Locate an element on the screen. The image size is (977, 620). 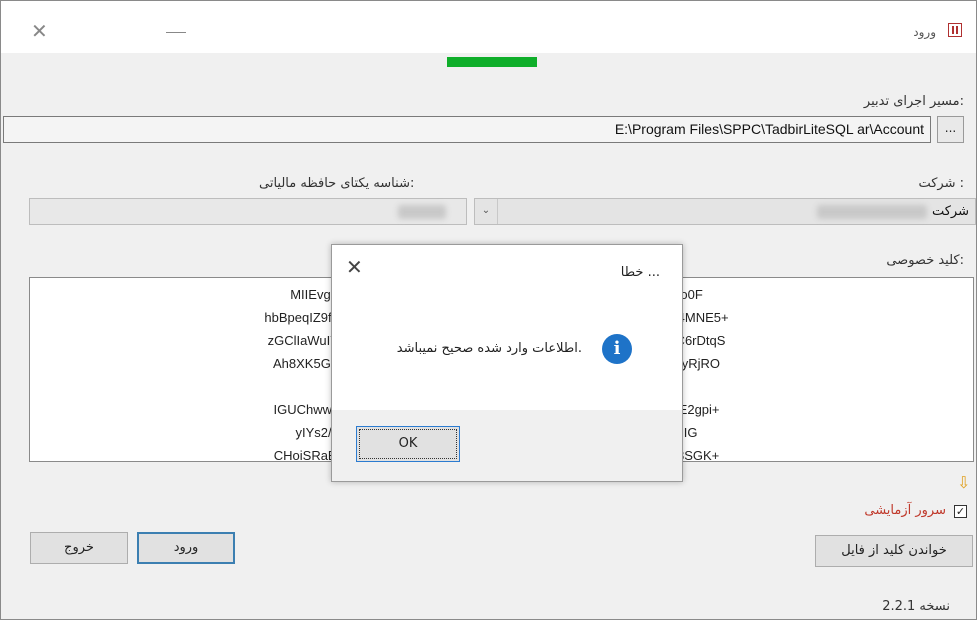
exit-button: خروج is located at coordinates (79, 548).